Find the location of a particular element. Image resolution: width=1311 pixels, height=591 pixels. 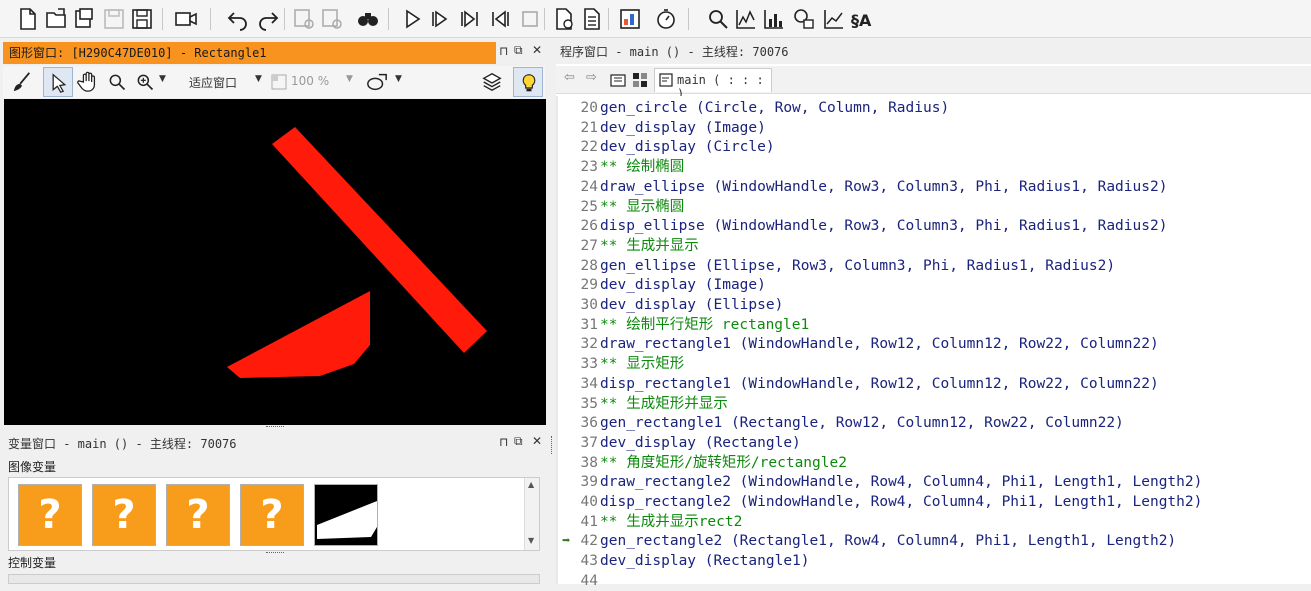

find-binoculars-icon is located at coordinates (368, 19).